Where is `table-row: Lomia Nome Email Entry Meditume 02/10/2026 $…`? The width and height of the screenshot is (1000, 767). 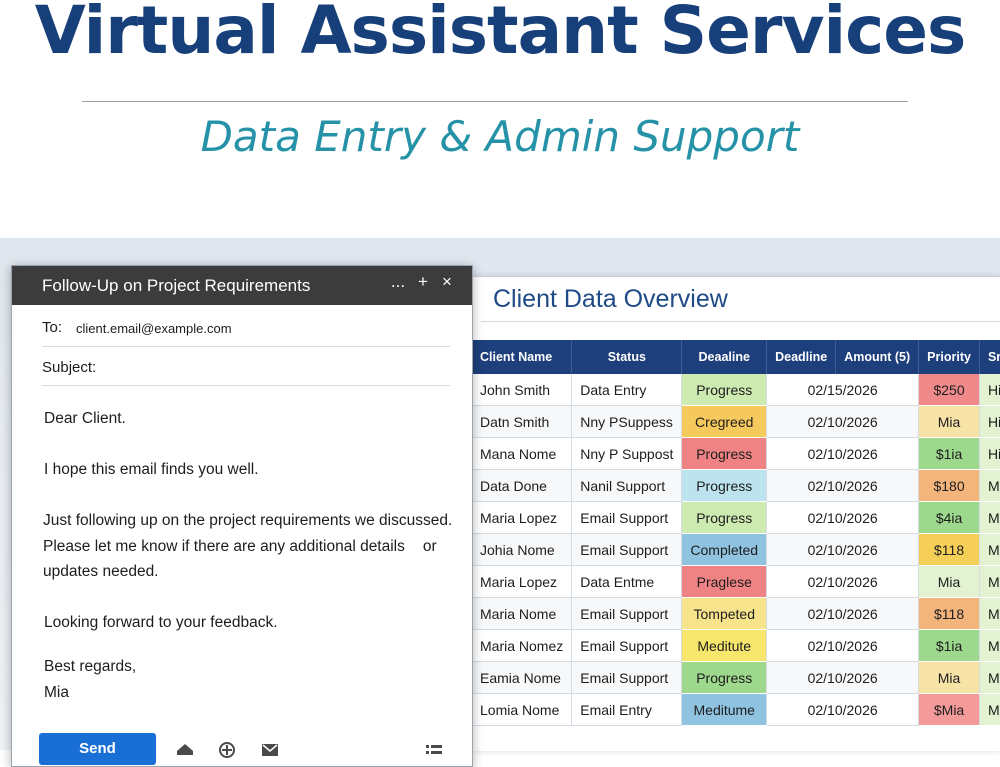
table-row: Lomia Nome Email Entry Meditume 02/10/2026 $… is located at coordinates (736, 709).